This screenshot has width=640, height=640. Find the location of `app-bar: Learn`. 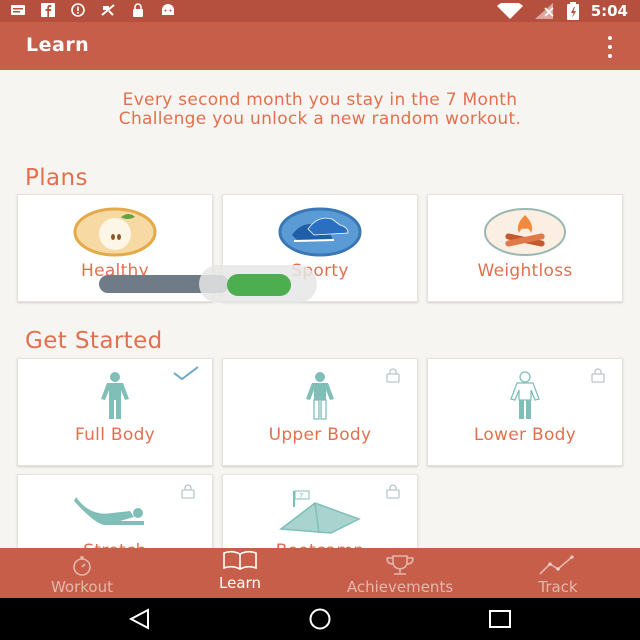

app-bar: Learn is located at coordinates (320, 46).